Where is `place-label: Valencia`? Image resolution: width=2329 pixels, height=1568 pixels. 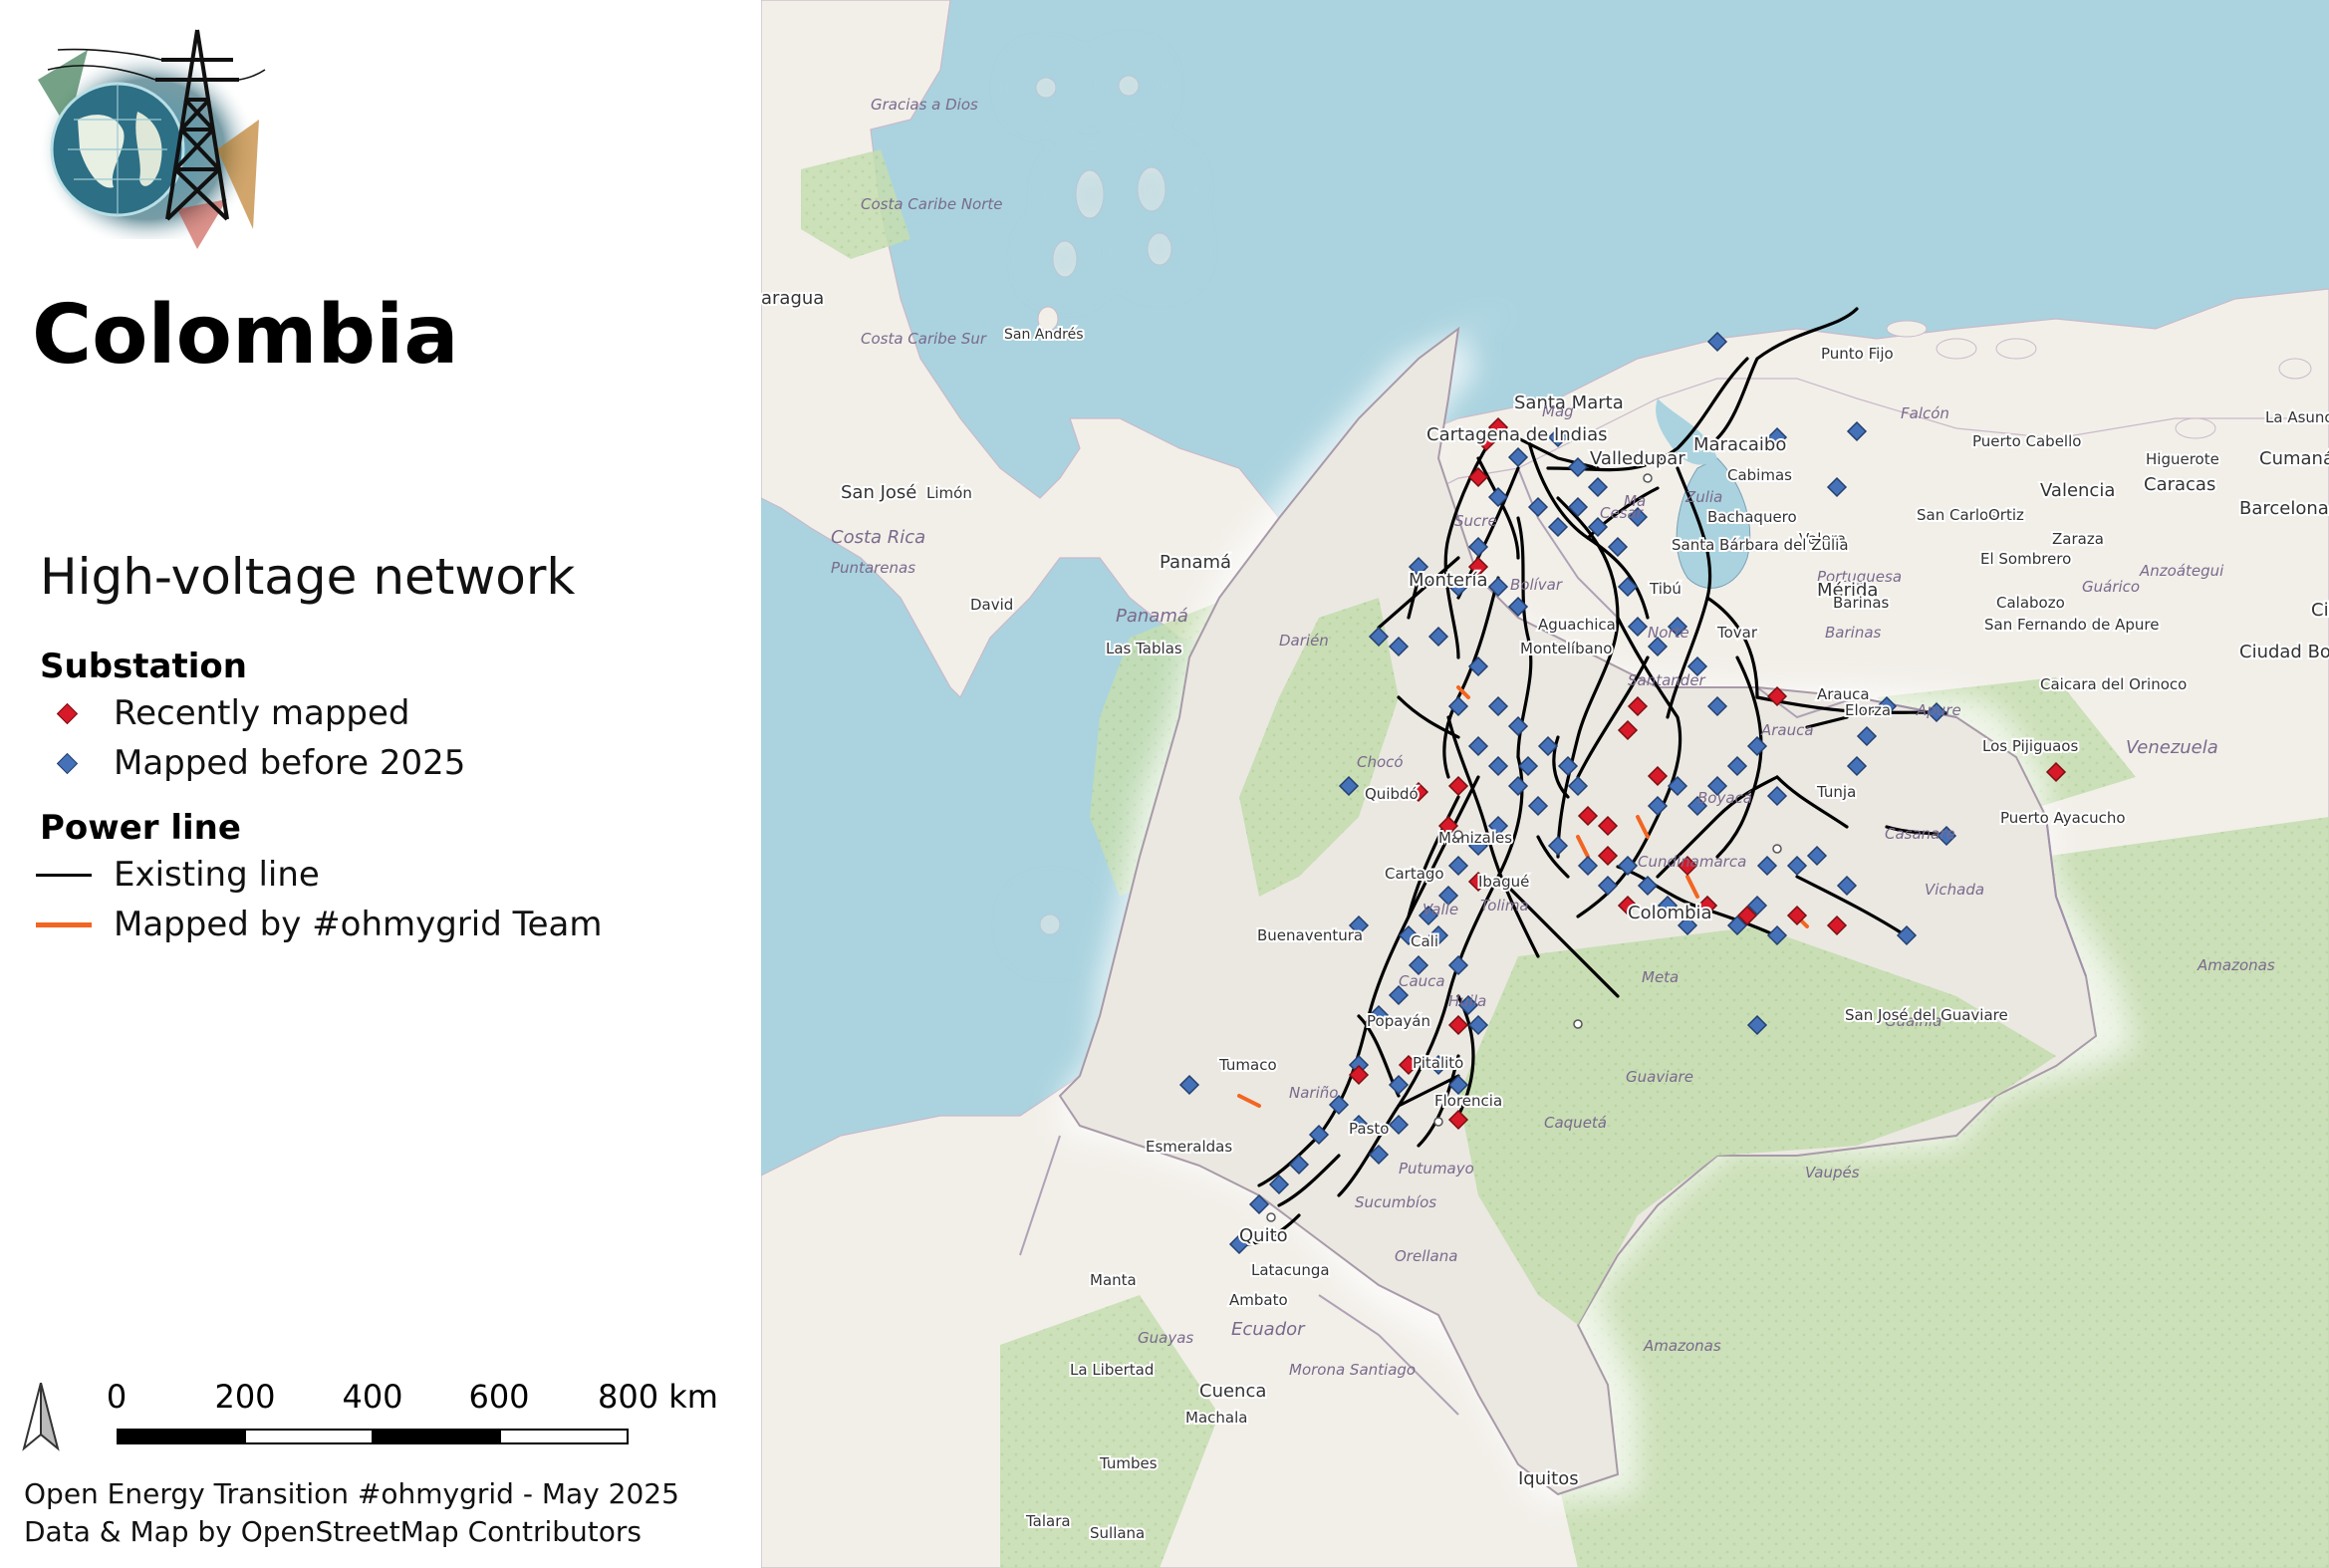 place-label: Valencia is located at coordinates (2077, 490).